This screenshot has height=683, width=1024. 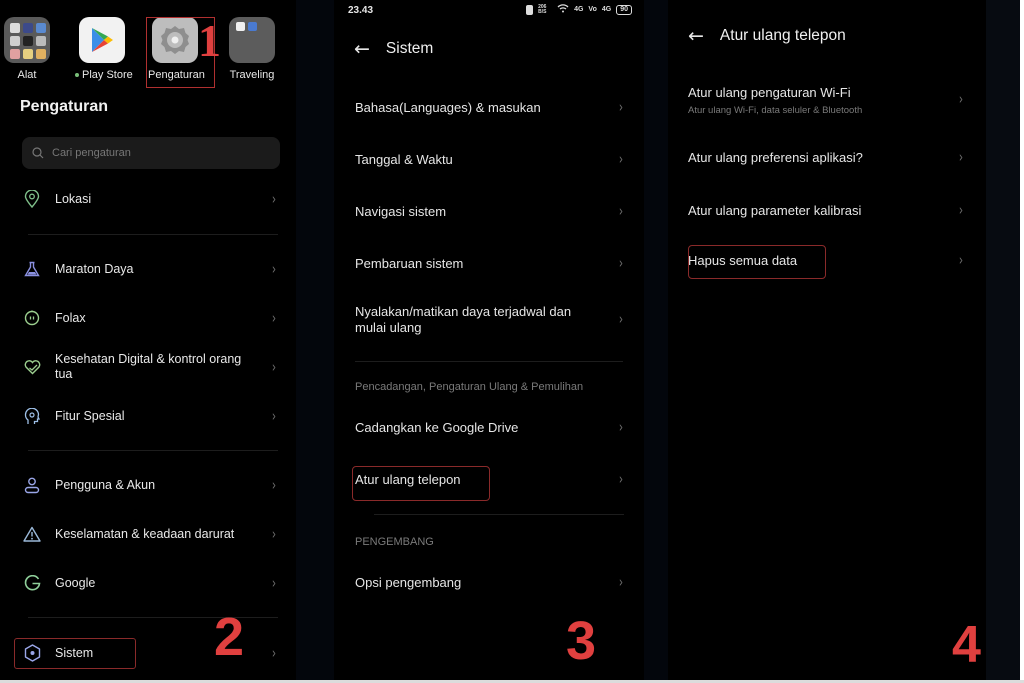 What do you see at coordinates (27, 75) in the screenshot?
I see `app-label: Alat` at bounding box center [27, 75].